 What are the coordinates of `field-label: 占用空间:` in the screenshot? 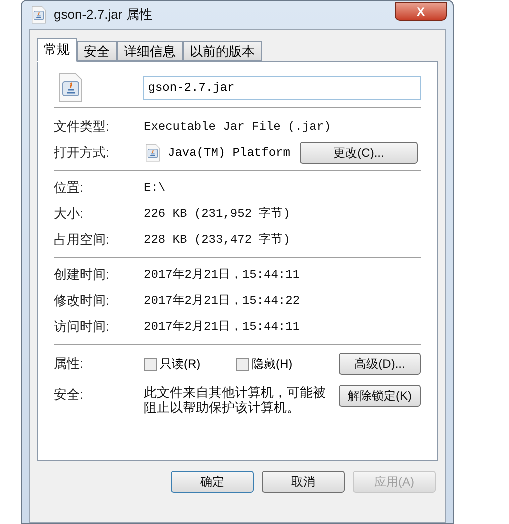 It's located at (82, 240).